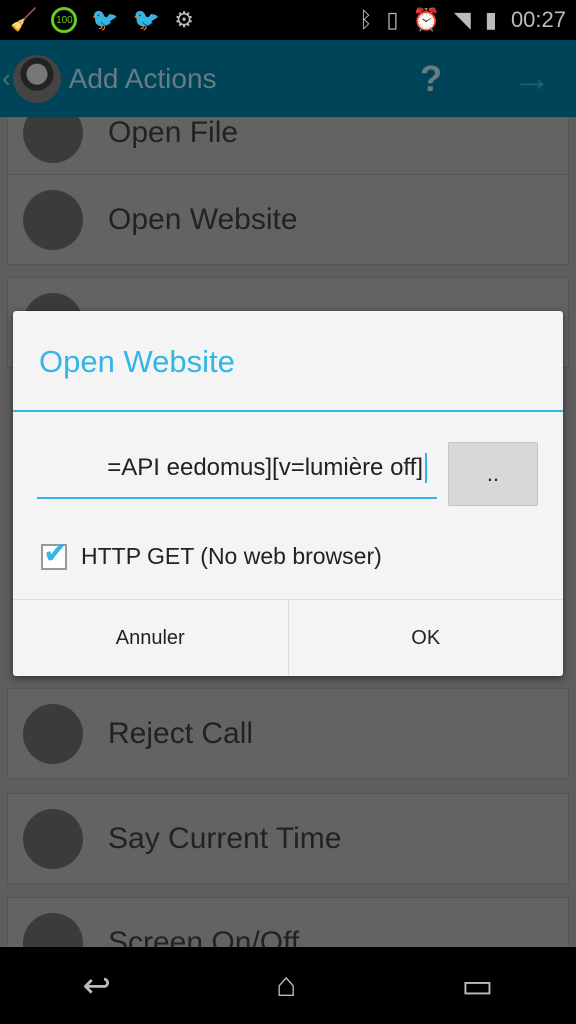  Describe the element at coordinates (538, 19) in the screenshot. I see `clock: 00:27` at that location.